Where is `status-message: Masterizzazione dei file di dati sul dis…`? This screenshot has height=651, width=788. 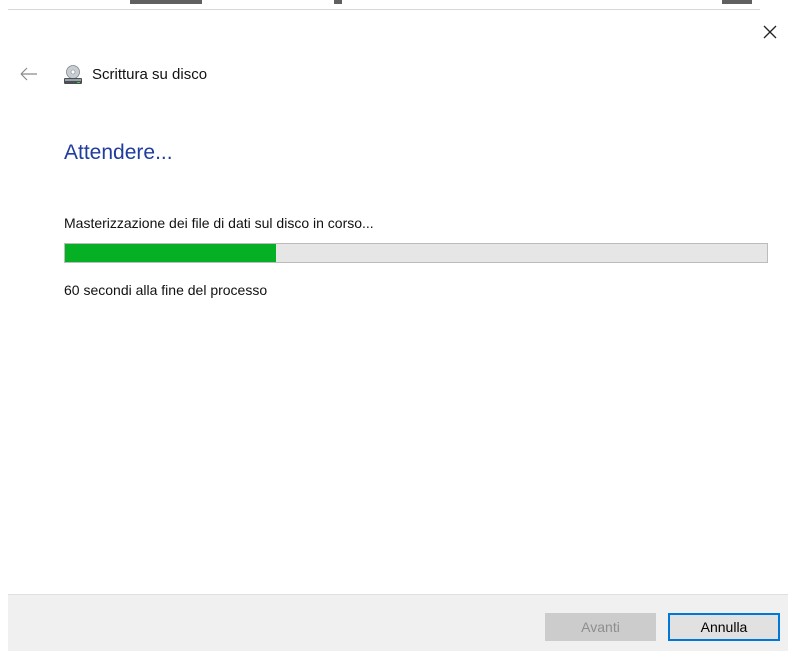
status-message: Masterizzazione dei file di dati sul dis… is located at coordinates (219, 223).